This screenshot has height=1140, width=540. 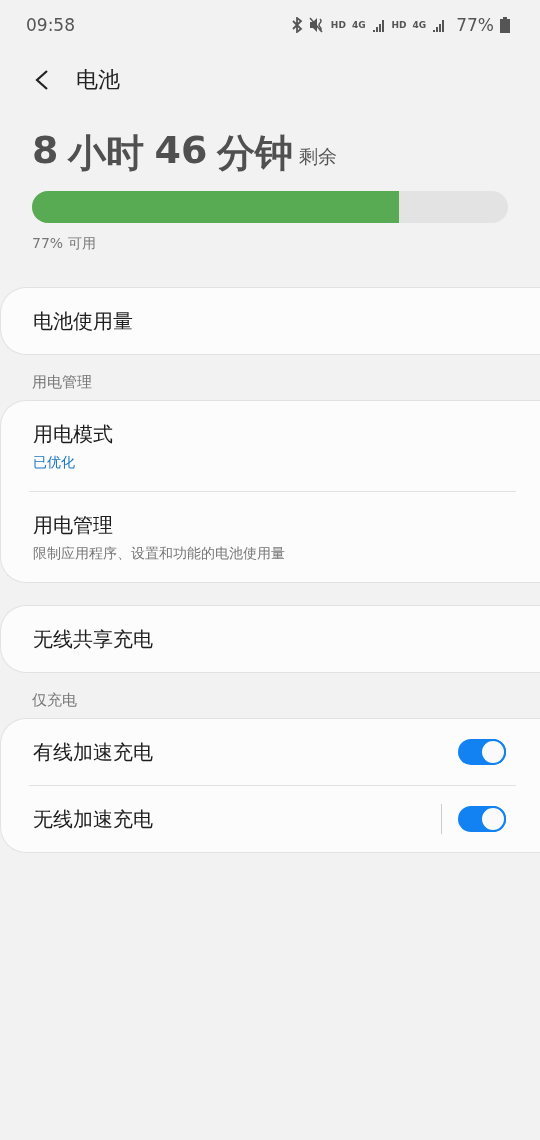 What do you see at coordinates (50, 25) in the screenshot?
I see `clock: 09:58` at bounding box center [50, 25].